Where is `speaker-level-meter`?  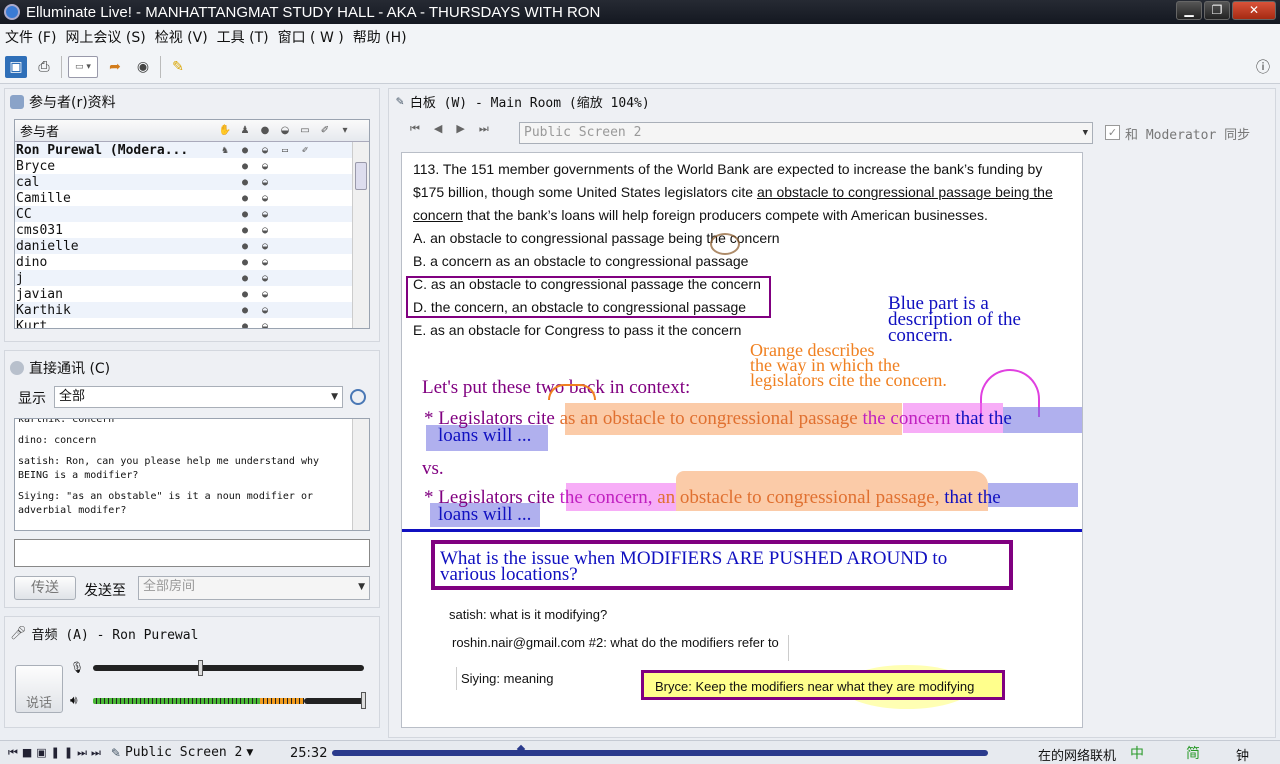
speaker-level-meter is located at coordinates (184, 701).